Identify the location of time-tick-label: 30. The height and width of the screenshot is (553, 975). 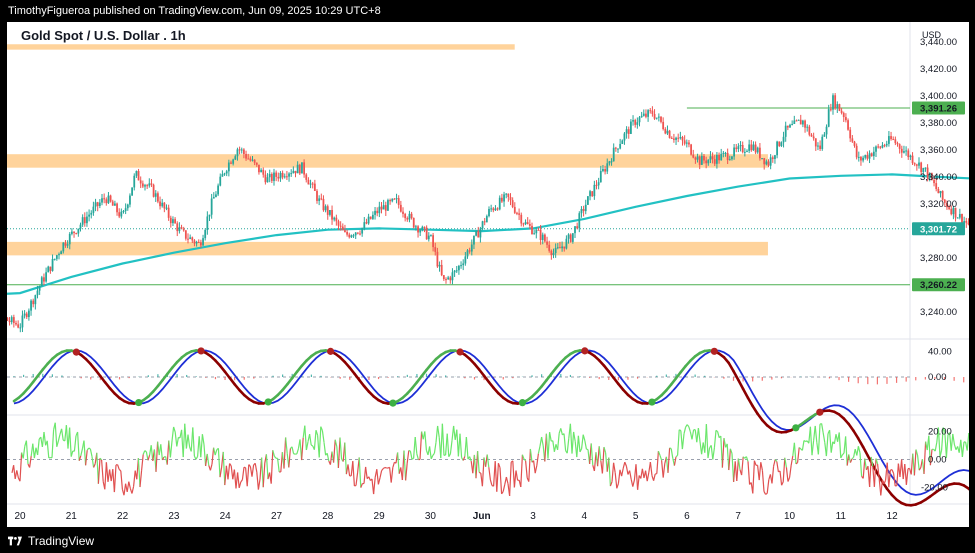
(431, 516).